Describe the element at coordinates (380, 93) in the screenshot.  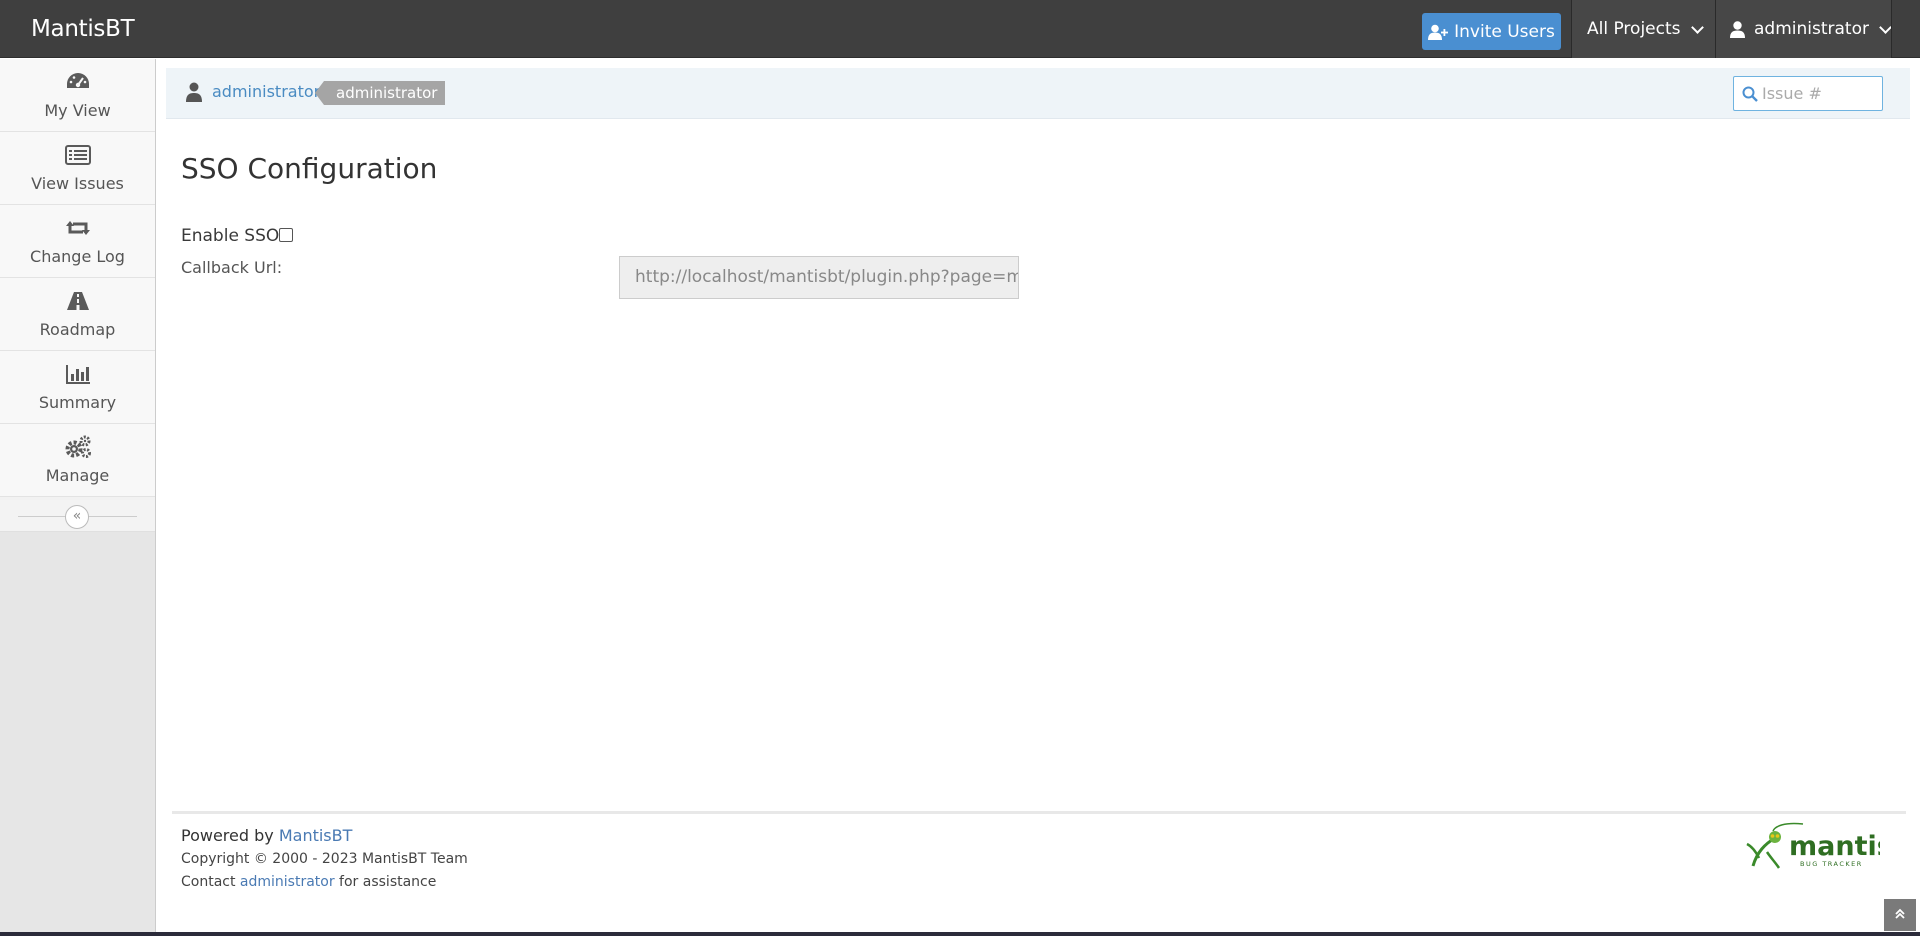
I see `role-badge: administrator` at that location.